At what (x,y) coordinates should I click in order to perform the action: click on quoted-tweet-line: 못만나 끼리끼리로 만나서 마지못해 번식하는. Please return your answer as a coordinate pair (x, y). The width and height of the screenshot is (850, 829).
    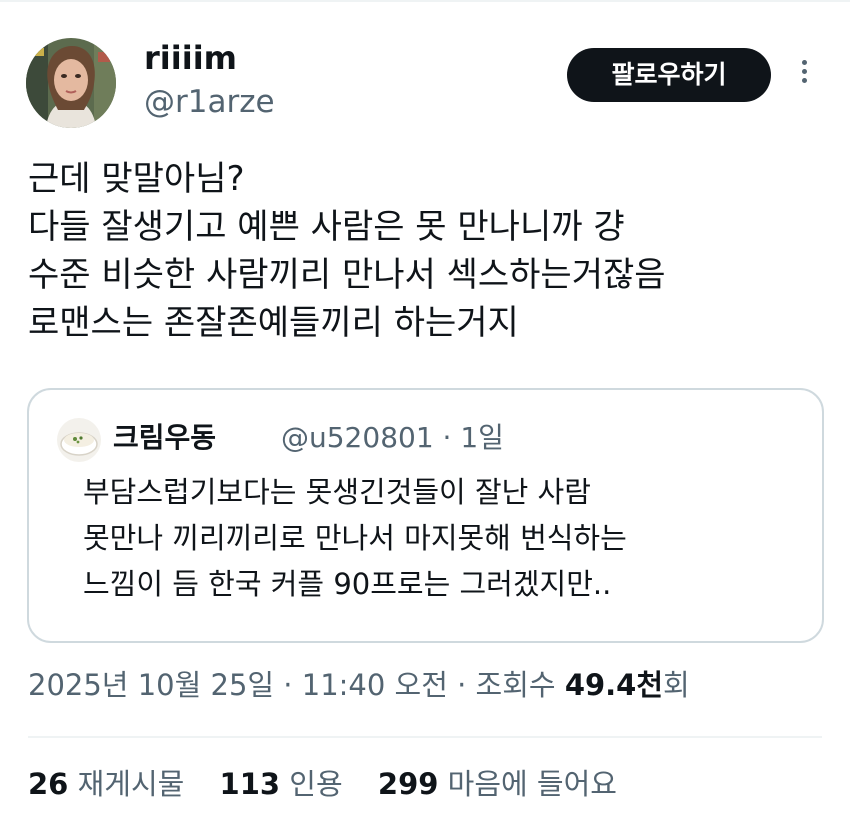
    Looking at the image, I should click on (355, 538).